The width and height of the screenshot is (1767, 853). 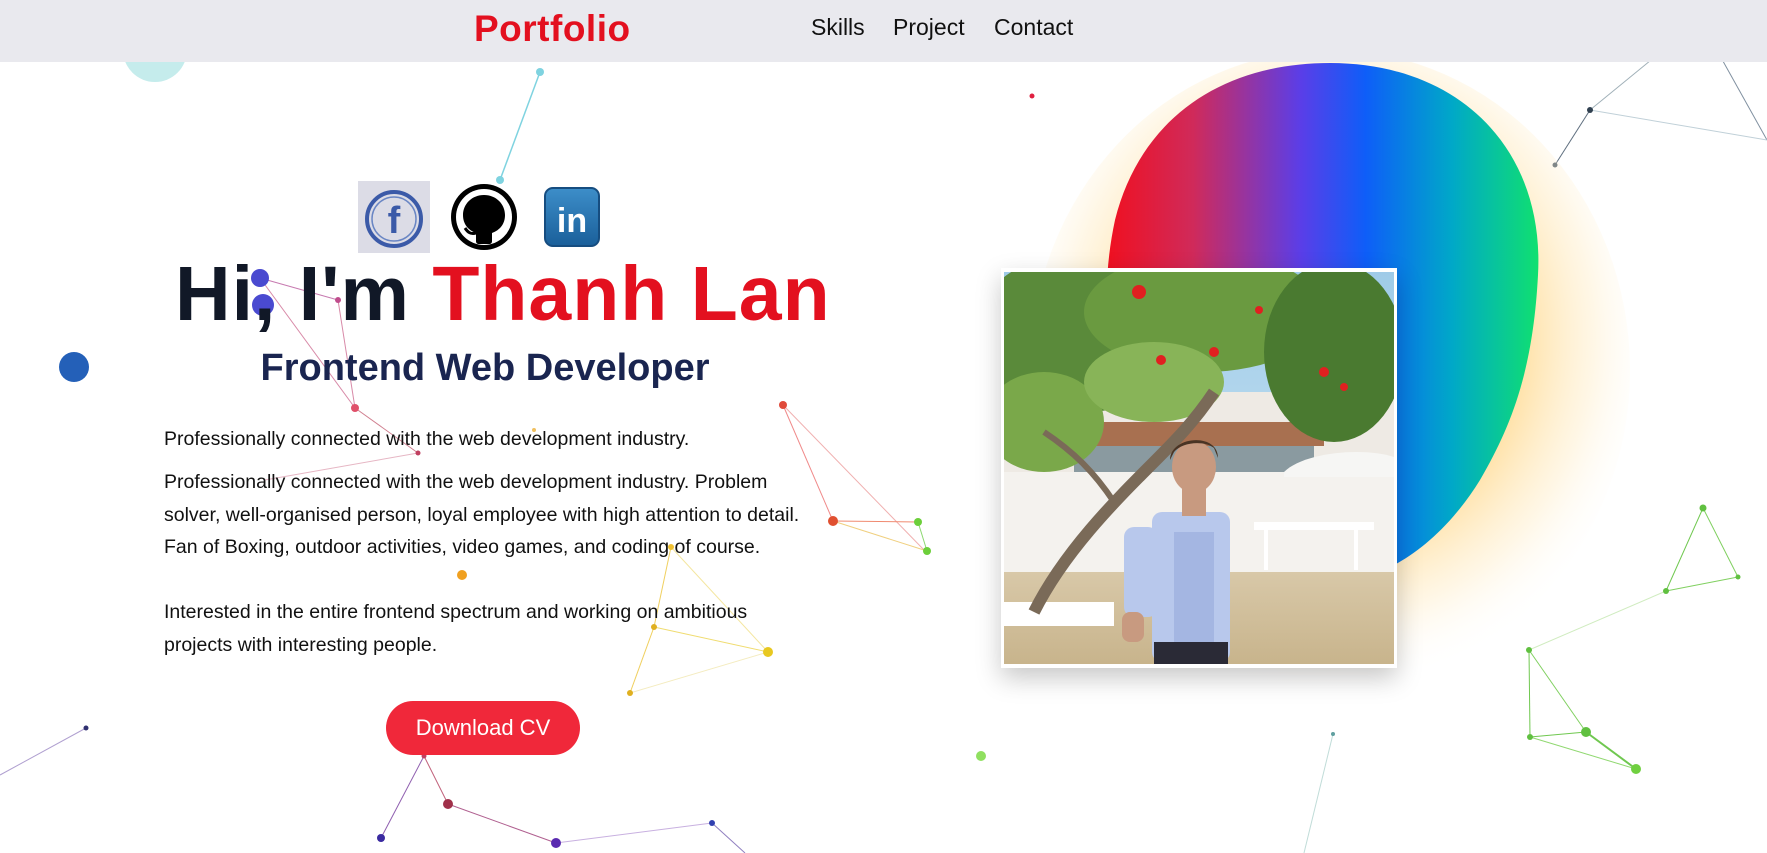 What do you see at coordinates (483, 728) in the screenshot?
I see `download-cv-button: Download CV` at bounding box center [483, 728].